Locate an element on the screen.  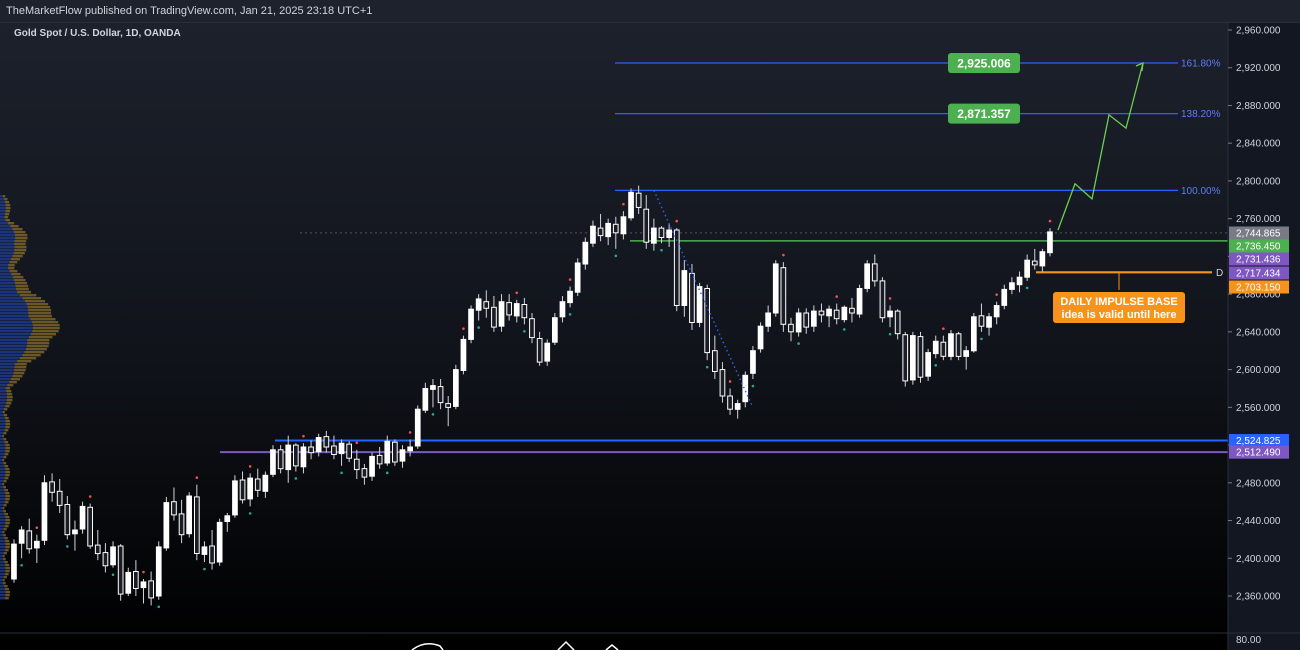
target-label: 2,925.006 is located at coordinates (984, 64).